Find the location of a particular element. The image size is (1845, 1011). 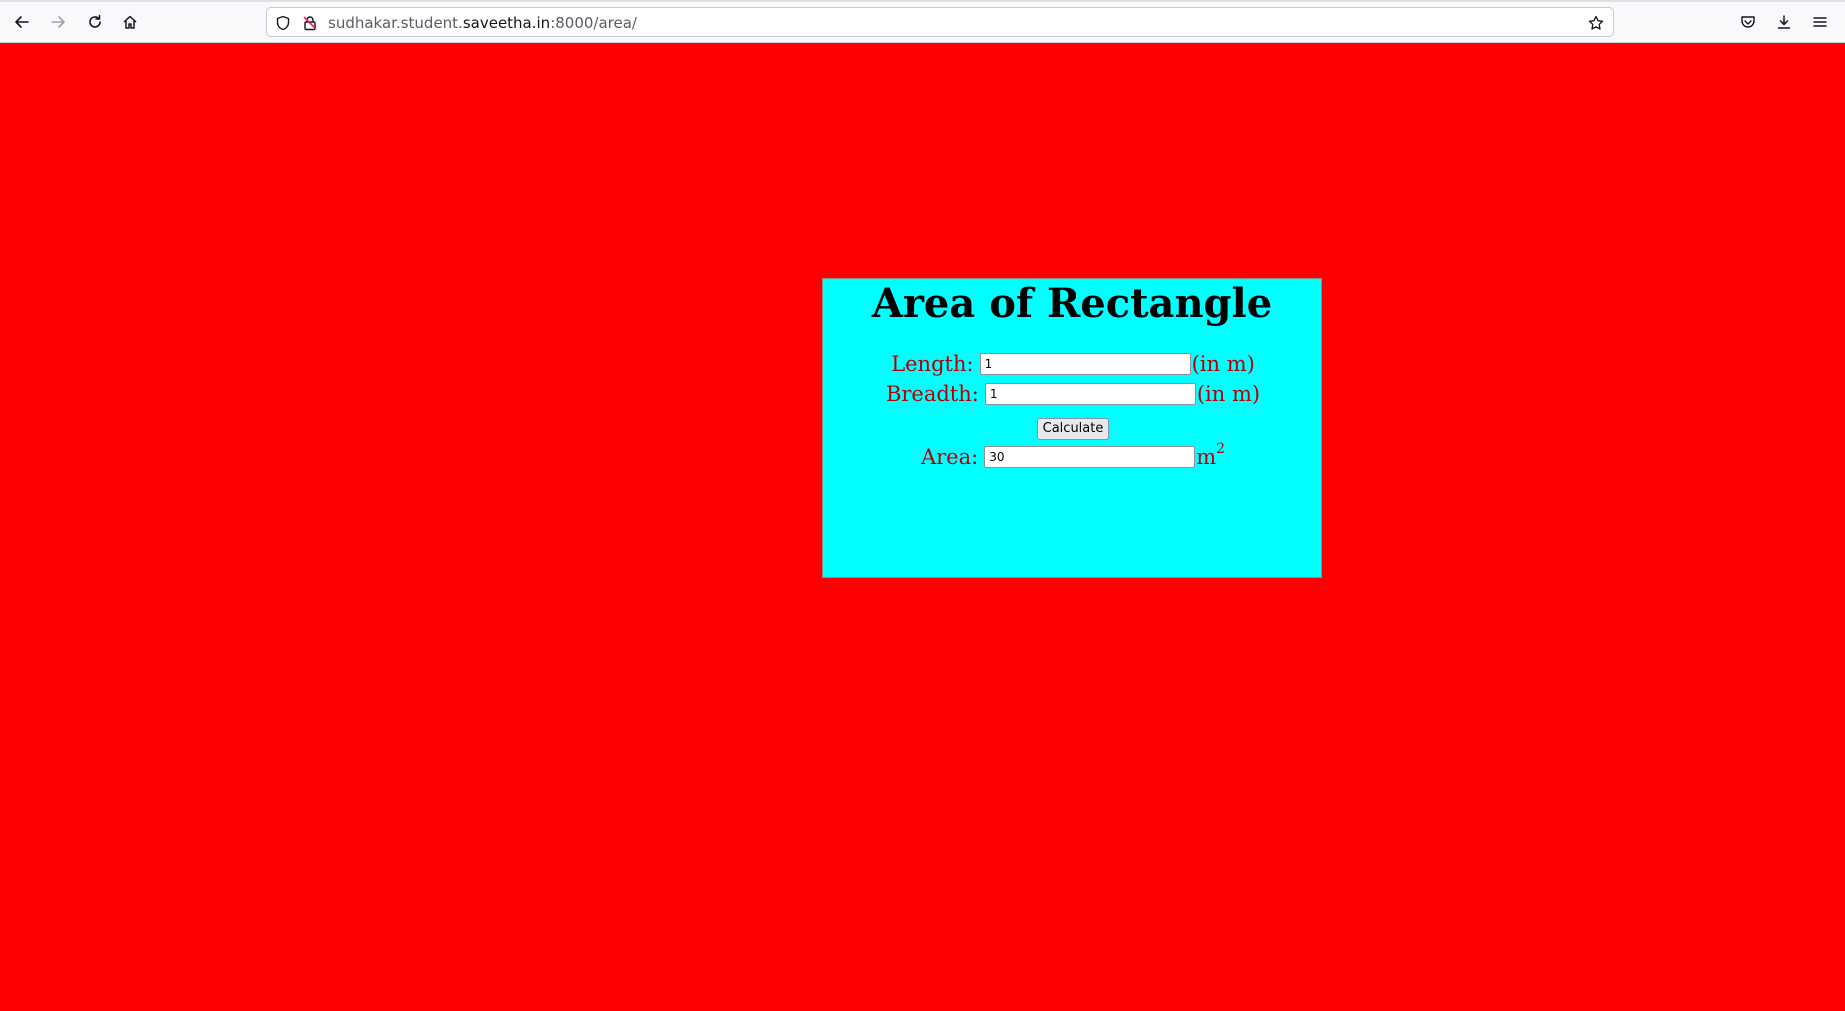

back-button is located at coordinates (22, 22).